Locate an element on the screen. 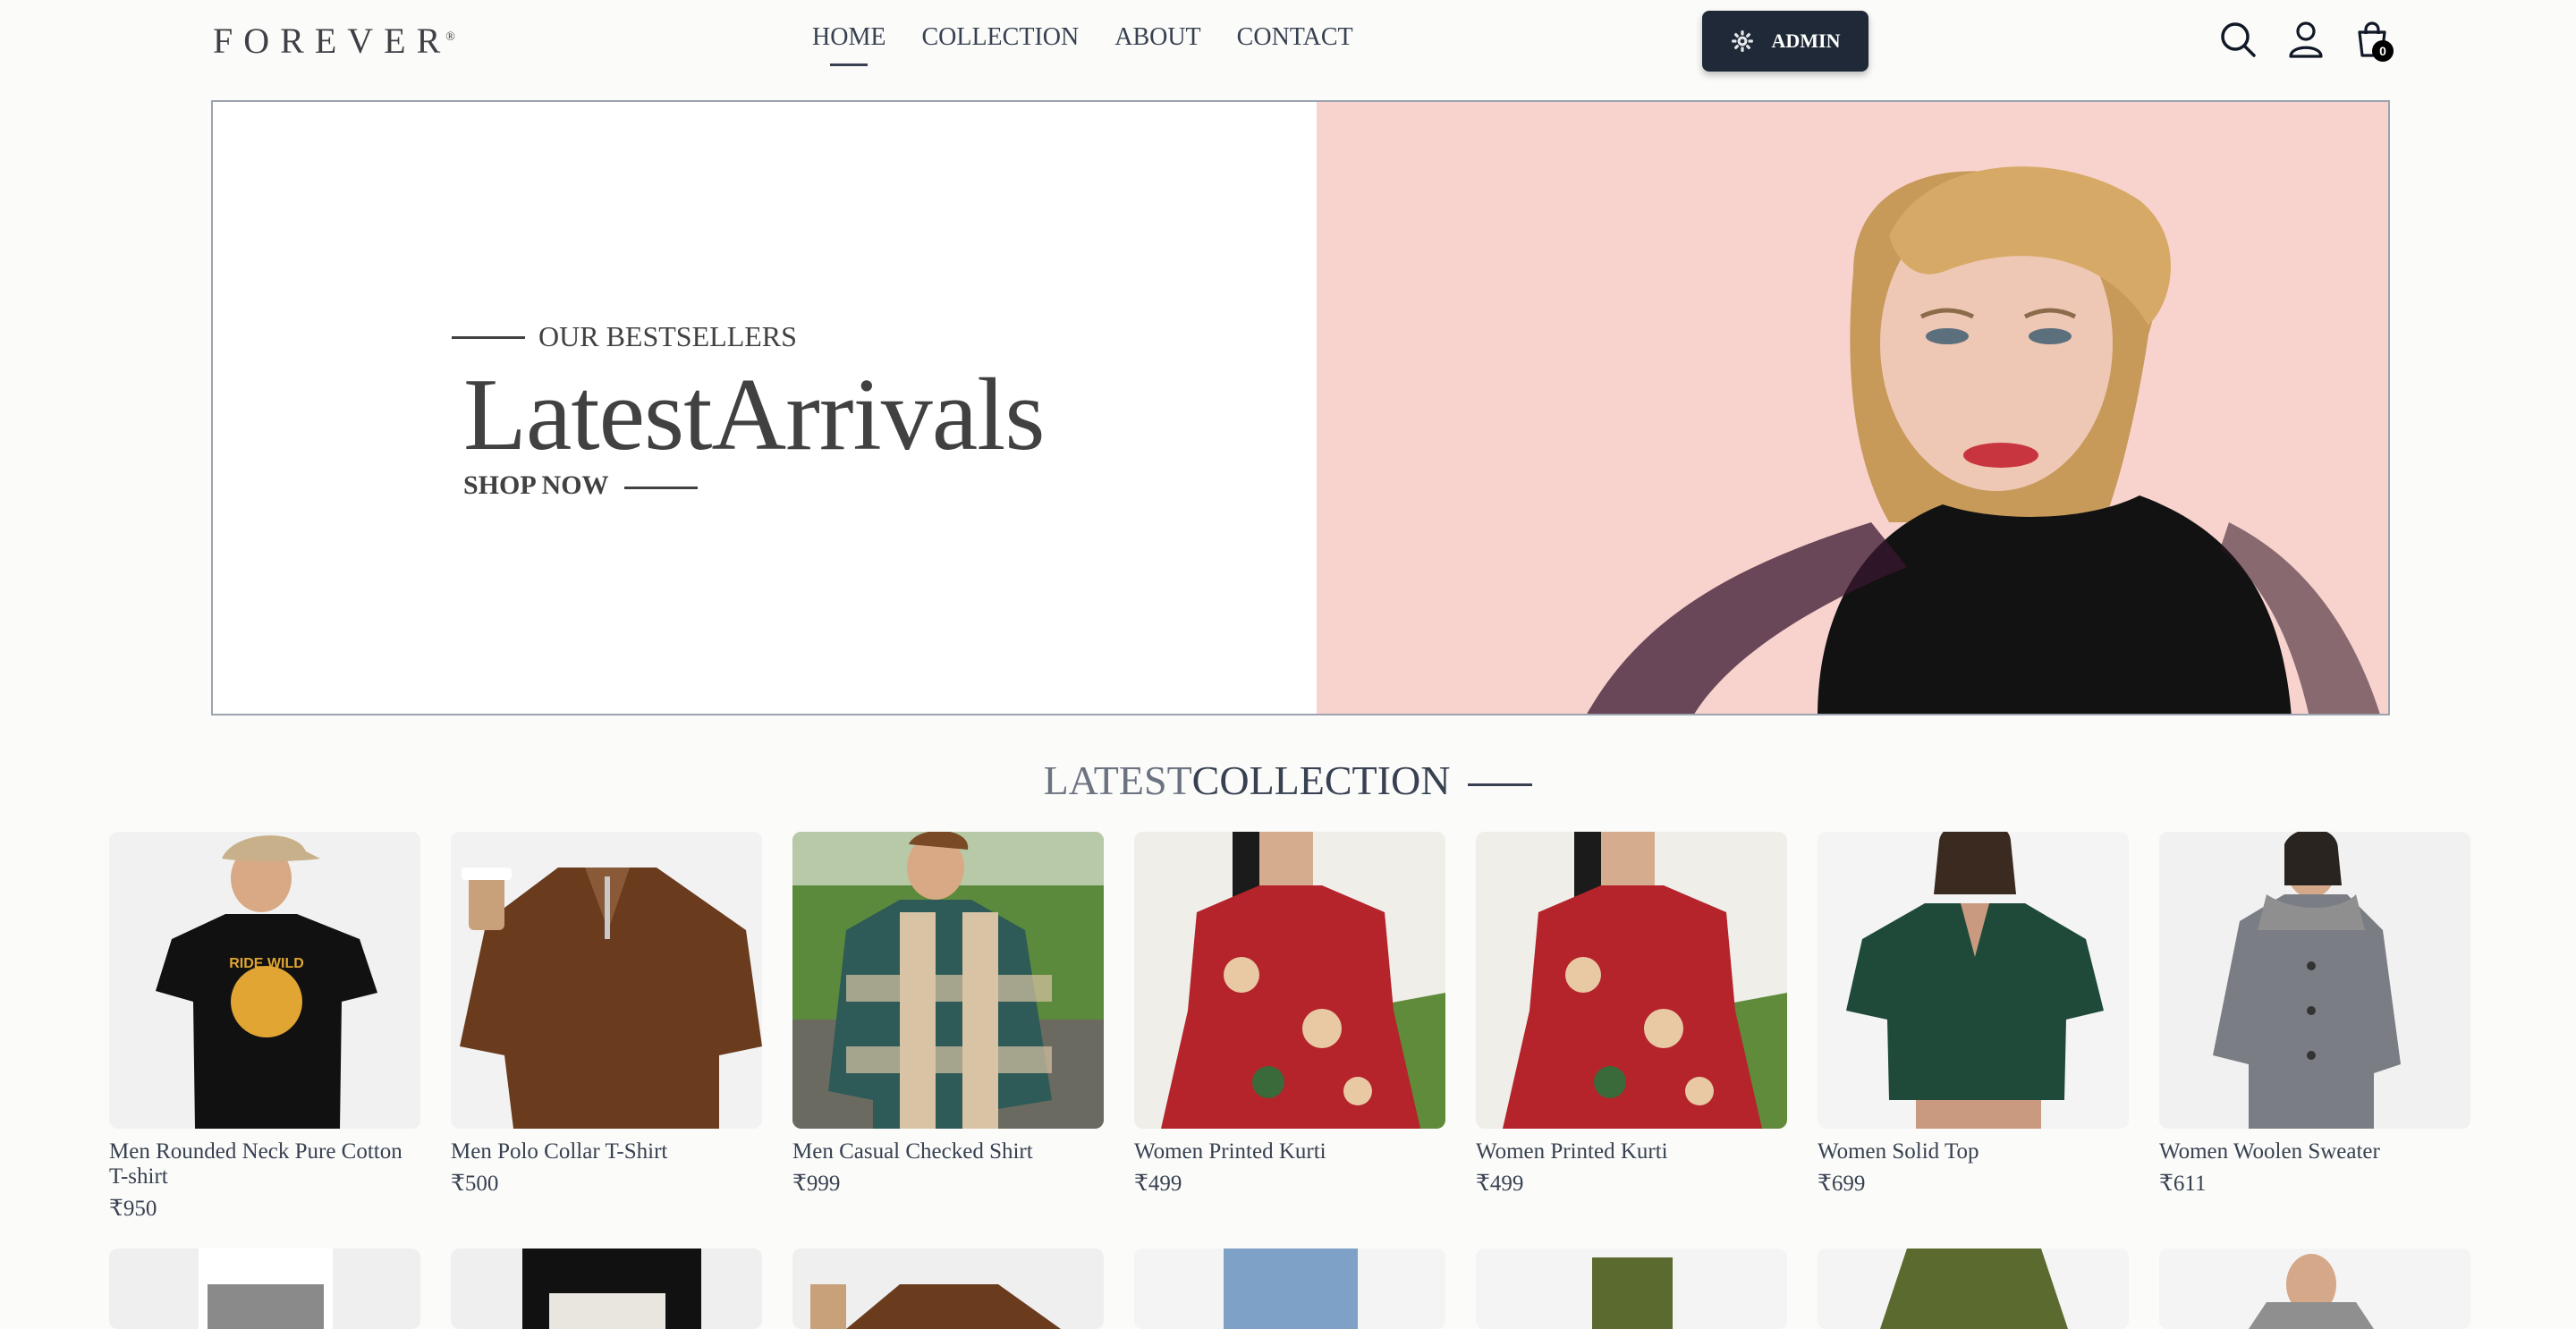  nav-home-link: HOME is located at coordinates (849, 44).